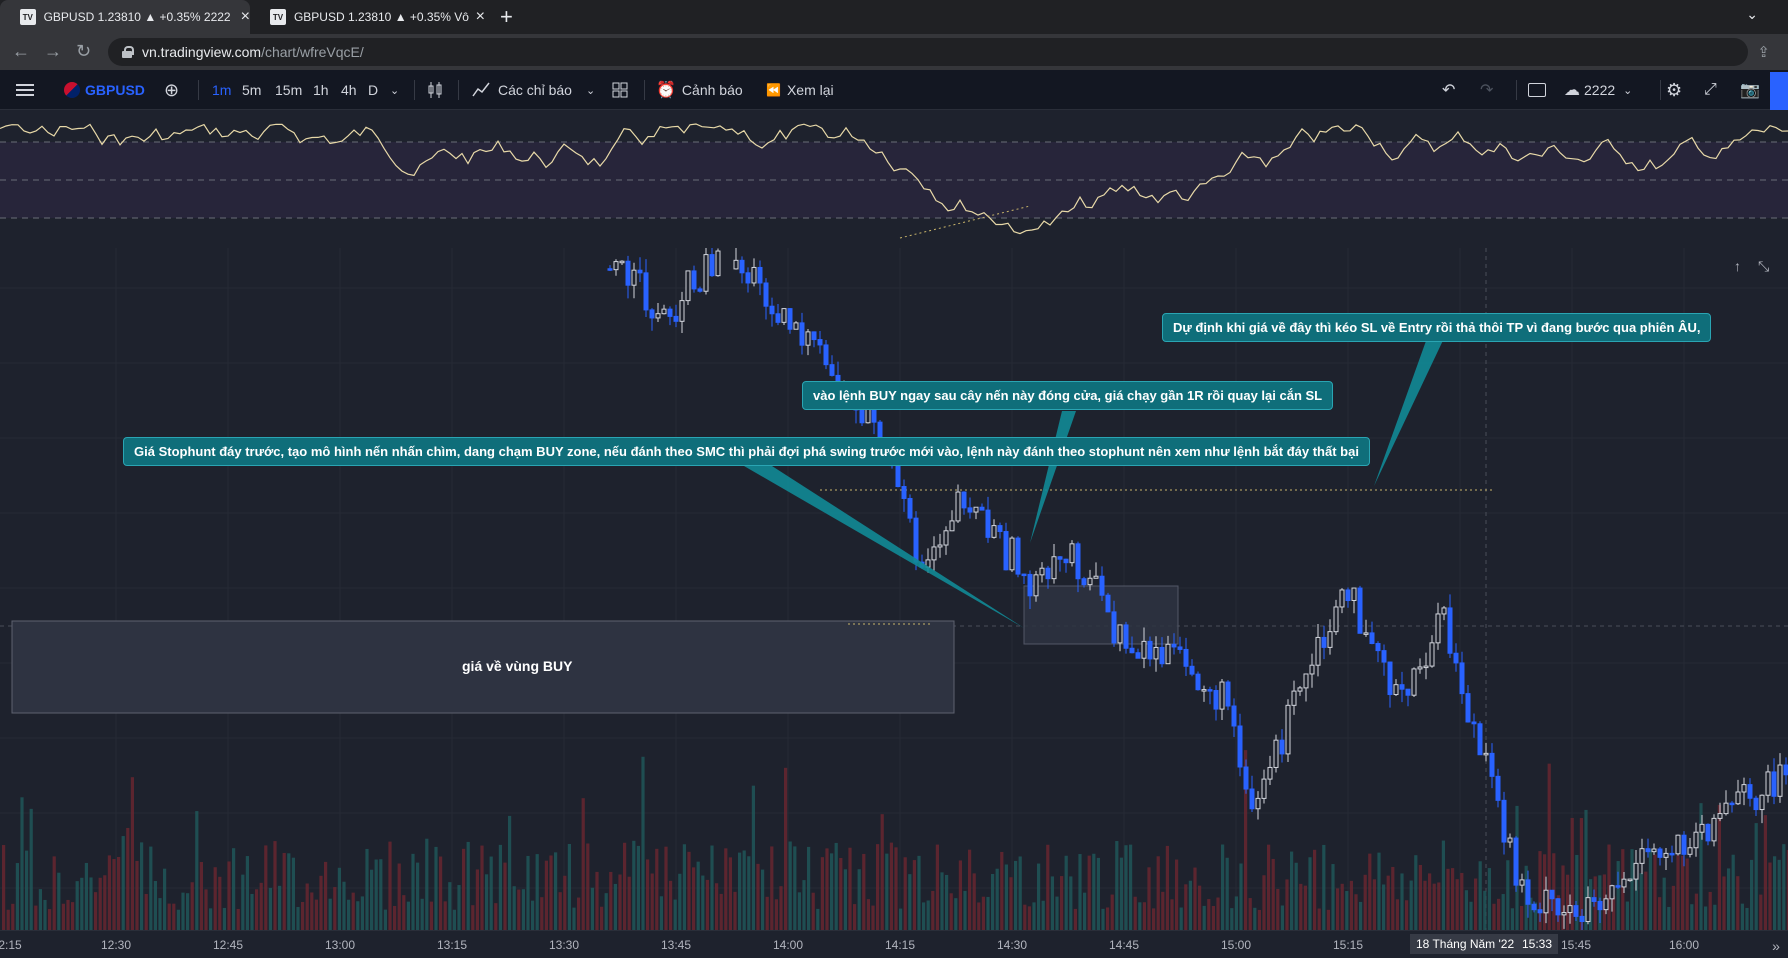  I want to click on share-icon: ⇪, so click(1763, 52).